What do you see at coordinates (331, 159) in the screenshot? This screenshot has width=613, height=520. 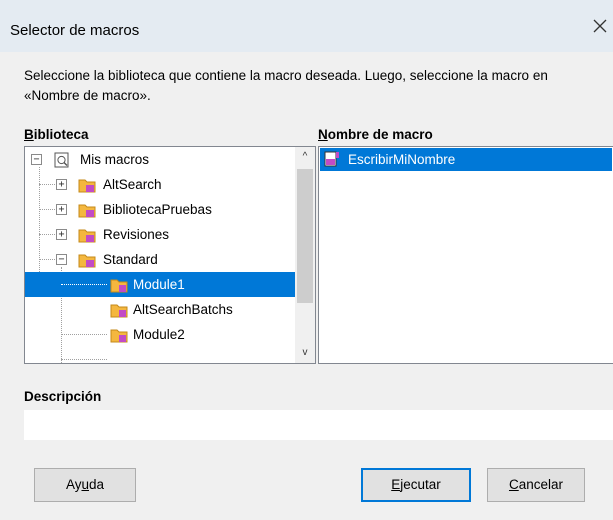 I see `macro-icon` at bounding box center [331, 159].